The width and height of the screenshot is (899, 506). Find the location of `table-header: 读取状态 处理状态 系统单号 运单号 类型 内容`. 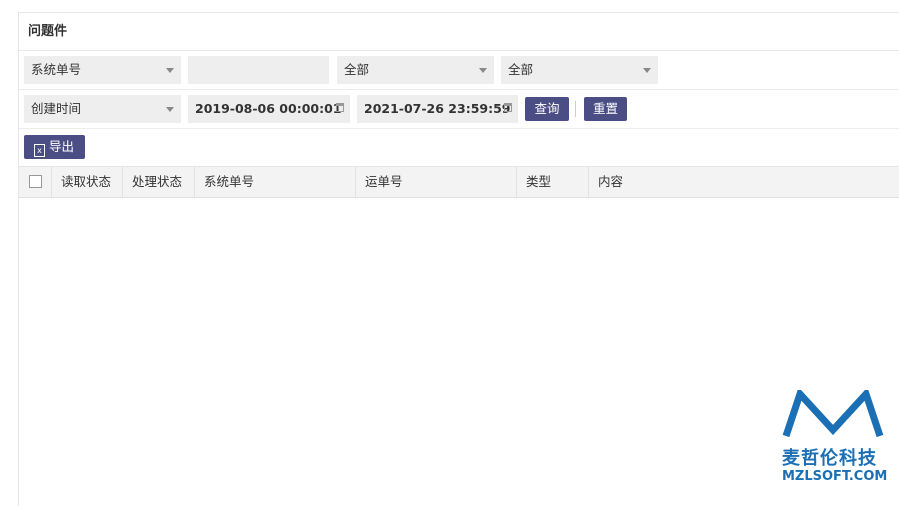

table-header: 读取状态 处理状态 系统单号 运单号 类型 内容 is located at coordinates (459, 182).